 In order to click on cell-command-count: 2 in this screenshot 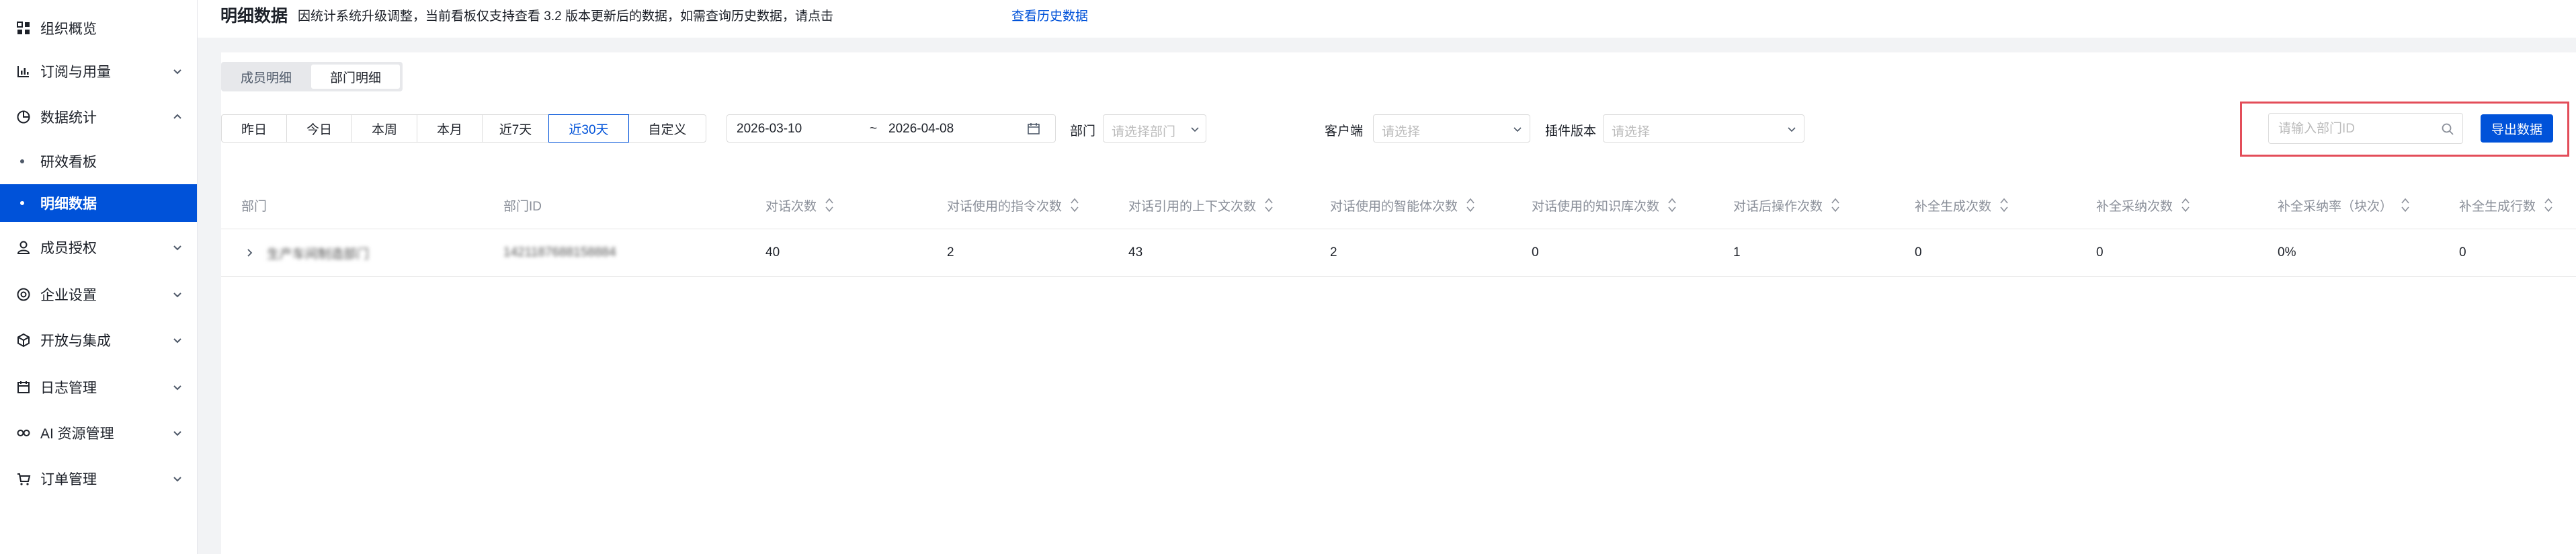, I will do `click(950, 253)`.